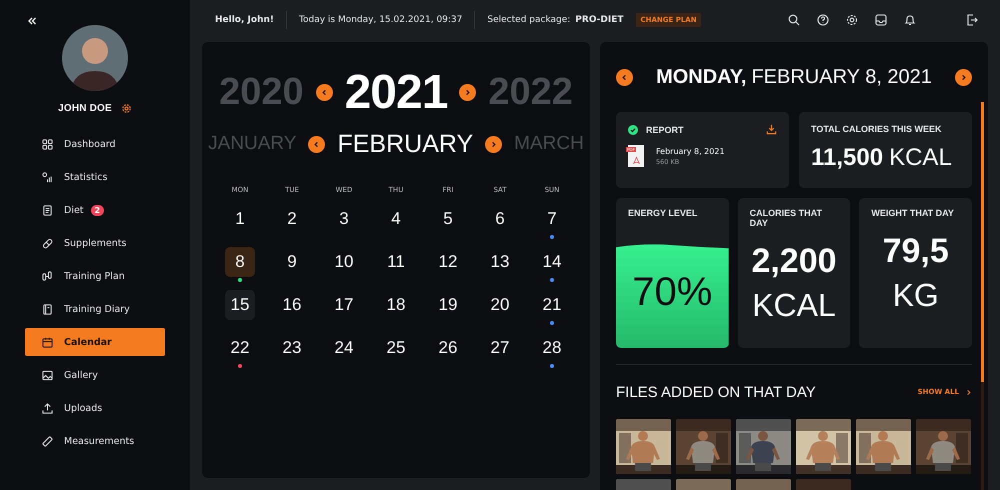 Image resolution: width=1000 pixels, height=490 pixels. I want to click on next-month: MARCH, so click(549, 144).